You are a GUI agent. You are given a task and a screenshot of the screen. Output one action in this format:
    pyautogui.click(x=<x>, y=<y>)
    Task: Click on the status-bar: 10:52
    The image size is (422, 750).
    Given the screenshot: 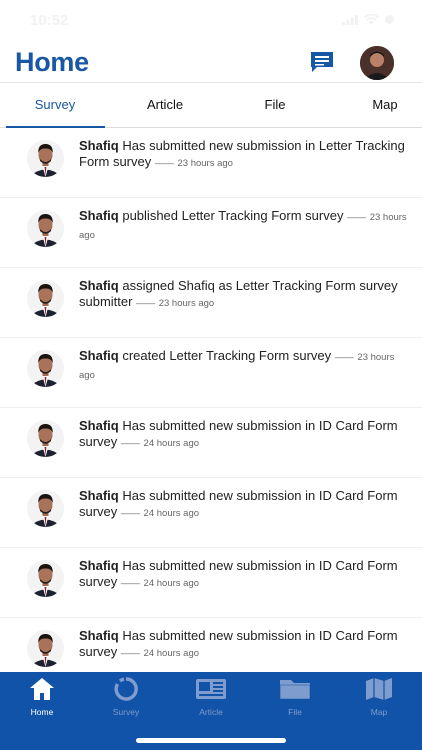 What is the action you would take?
    pyautogui.click(x=211, y=21)
    